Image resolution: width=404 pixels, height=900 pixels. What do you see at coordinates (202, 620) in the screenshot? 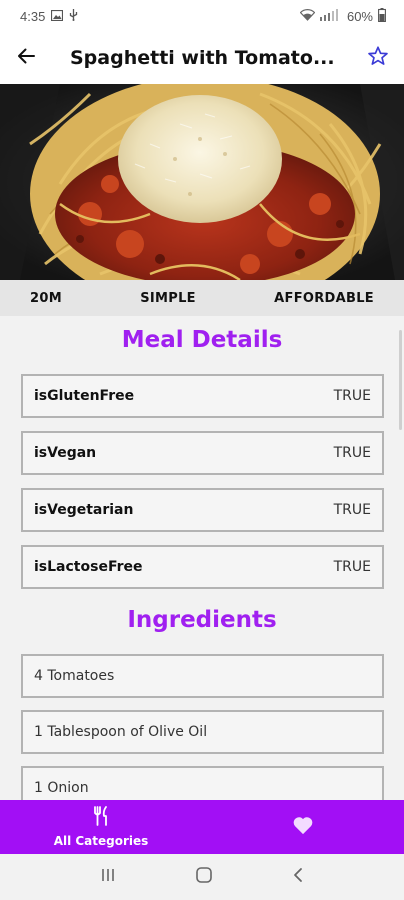
I see `ingredients-title: Ingredients` at bounding box center [202, 620].